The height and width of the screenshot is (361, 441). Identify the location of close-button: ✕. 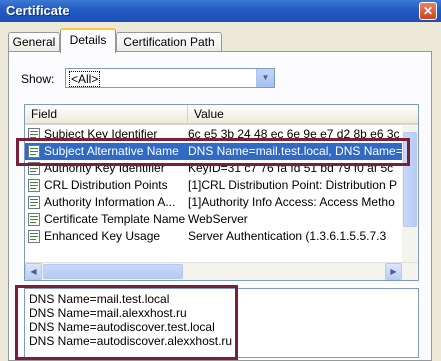
(428, 11).